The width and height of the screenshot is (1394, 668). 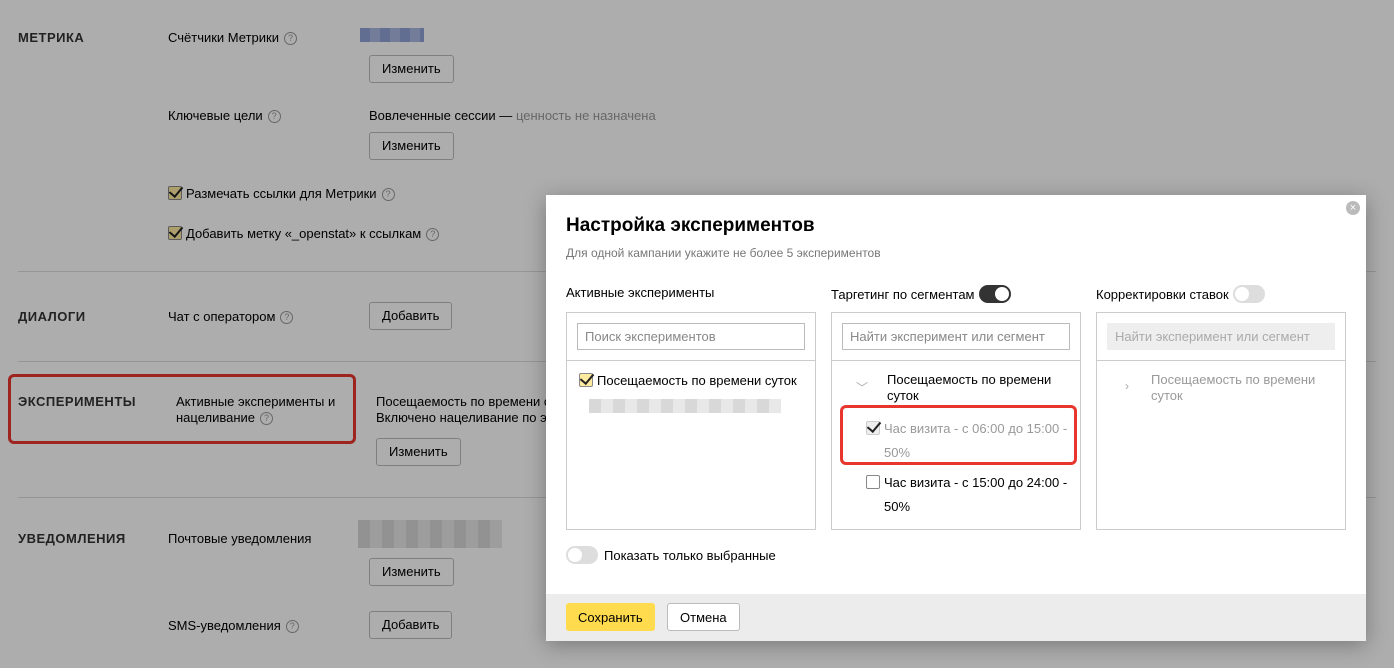 I want to click on chevron-down-icon: ﹀, so click(x=862, y=387).